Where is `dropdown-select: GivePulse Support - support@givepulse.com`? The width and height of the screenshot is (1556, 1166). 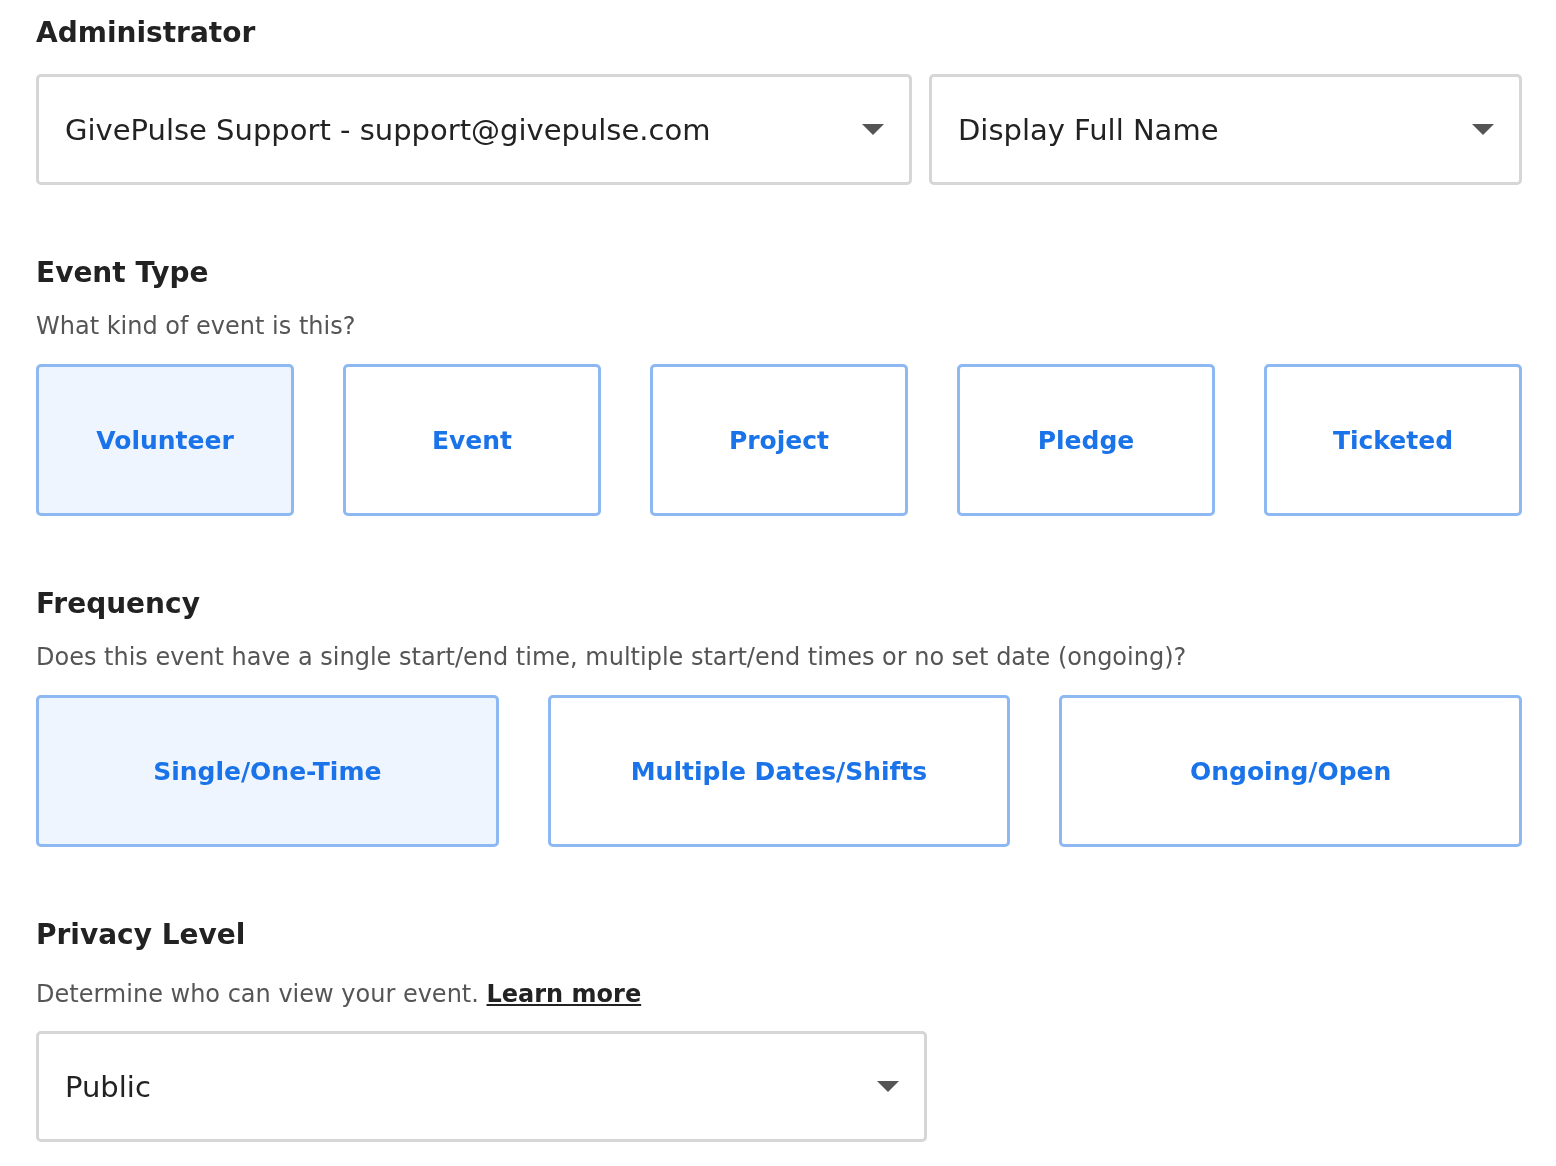
dropdown-select: GivePulse Support - support@givepulse.com is located at coordinates (474, 129).